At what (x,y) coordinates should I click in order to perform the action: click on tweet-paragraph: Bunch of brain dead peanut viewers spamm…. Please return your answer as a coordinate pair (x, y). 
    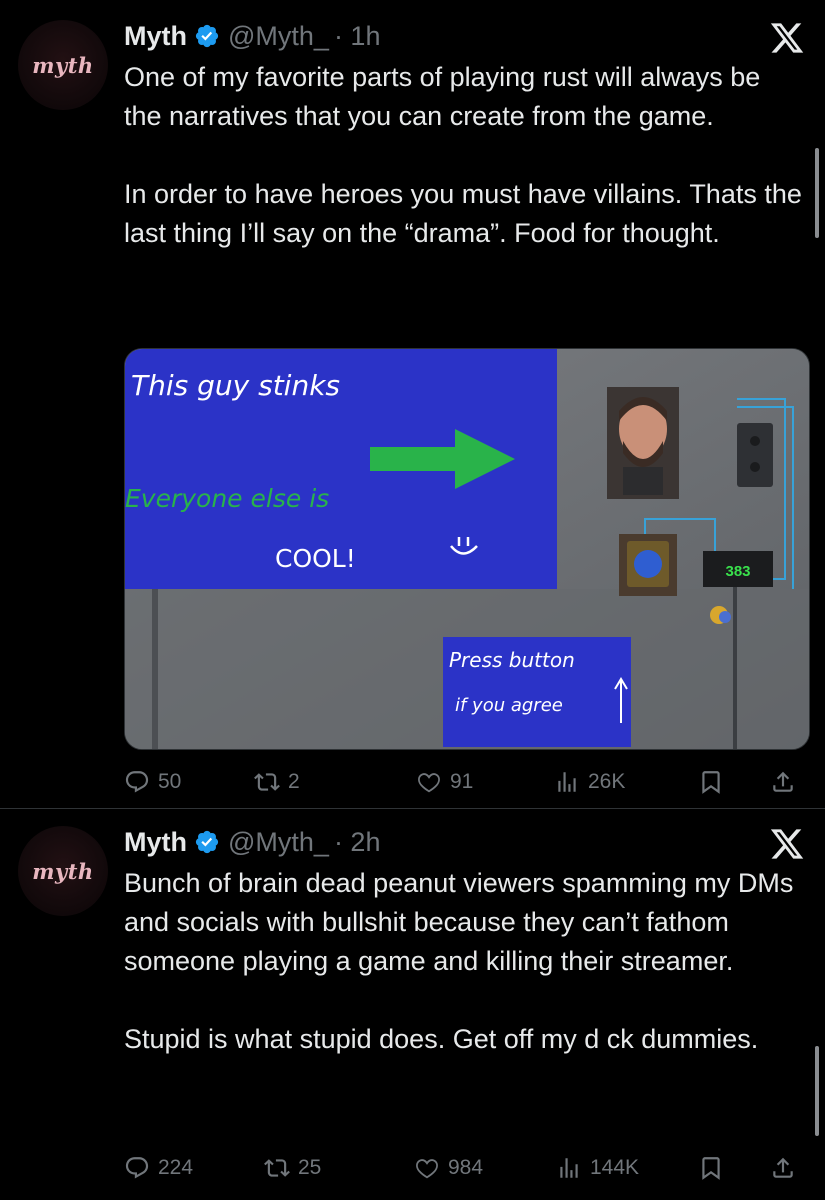
    Looking at the image, I should click on (459, 922).